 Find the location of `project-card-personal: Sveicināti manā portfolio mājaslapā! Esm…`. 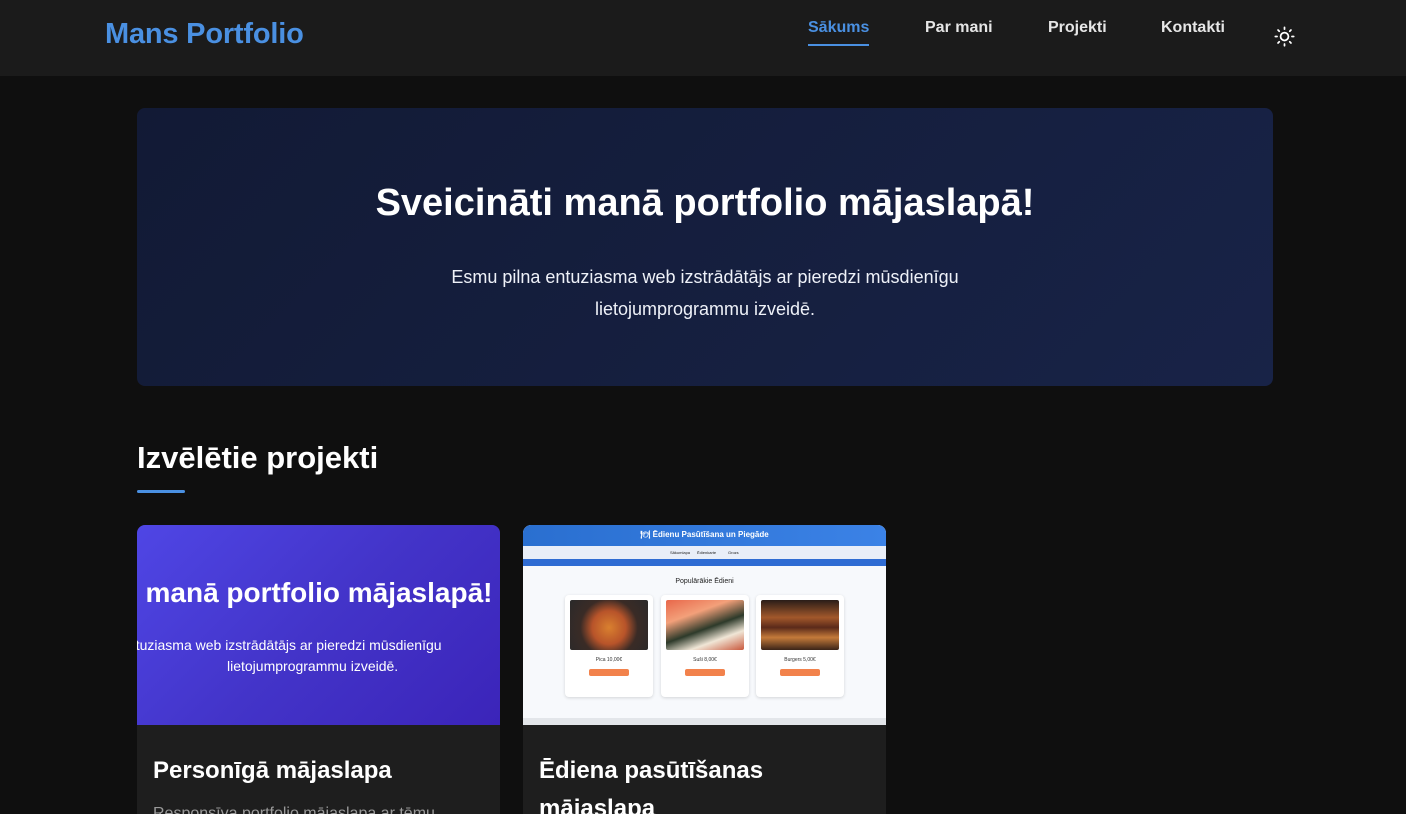

project-card-personal: Sveicināti manā portfolio mājaslapā! Esm… is located at coordinates (318, 669).